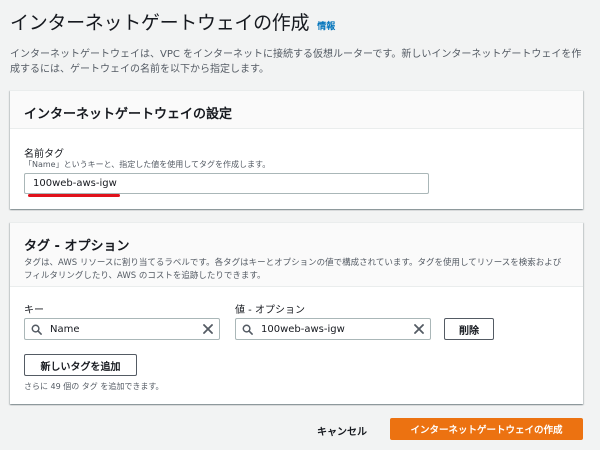  Describe the element at coordinates (270, 310) in the screenshot. I see `value-label: 値 - オプション` at that location.